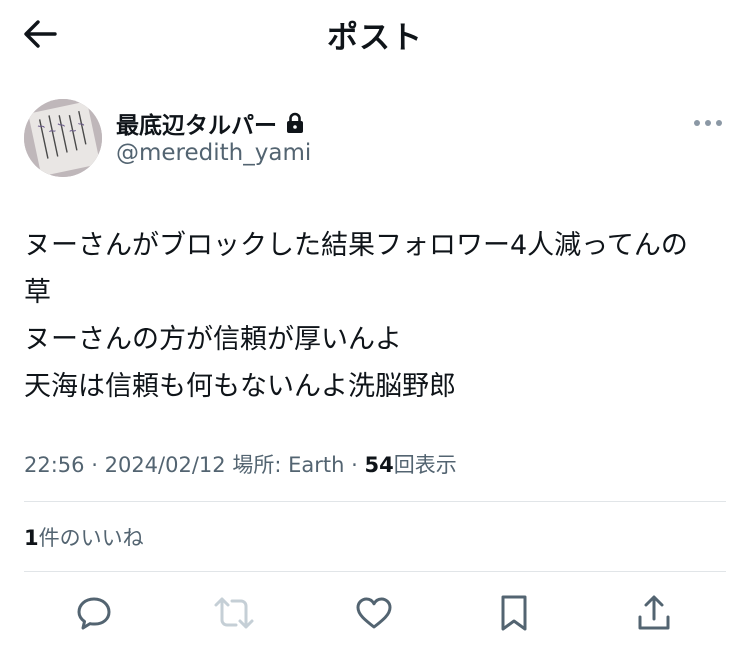 The width and height of the screenshot is (750, 653). I want to click on display-name: 最底辺タルパー, so click(196, 123).